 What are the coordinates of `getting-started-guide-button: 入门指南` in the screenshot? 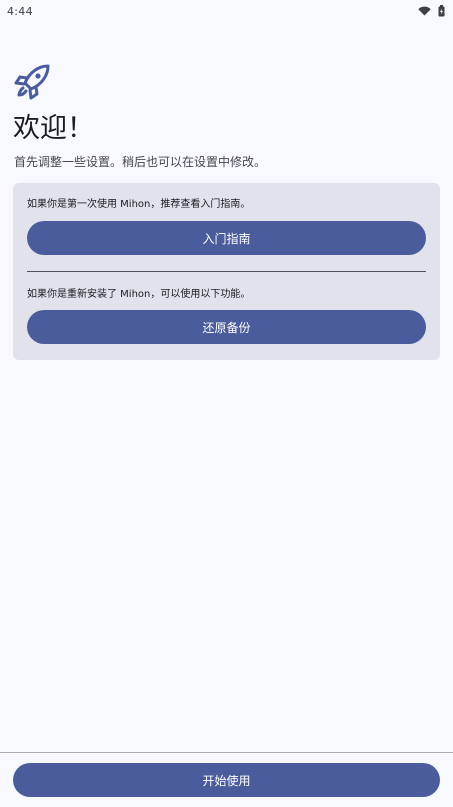 It's located at (226, 238).